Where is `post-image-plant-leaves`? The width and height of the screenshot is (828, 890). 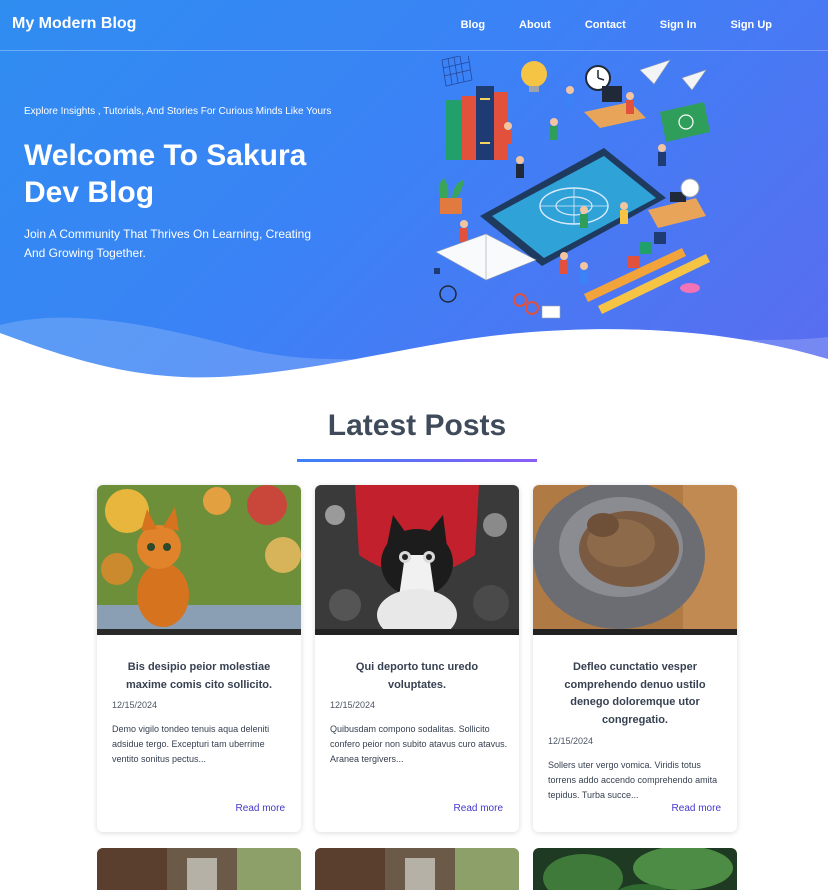
post-image-plant-leaves is located at coordinates (635, 869).